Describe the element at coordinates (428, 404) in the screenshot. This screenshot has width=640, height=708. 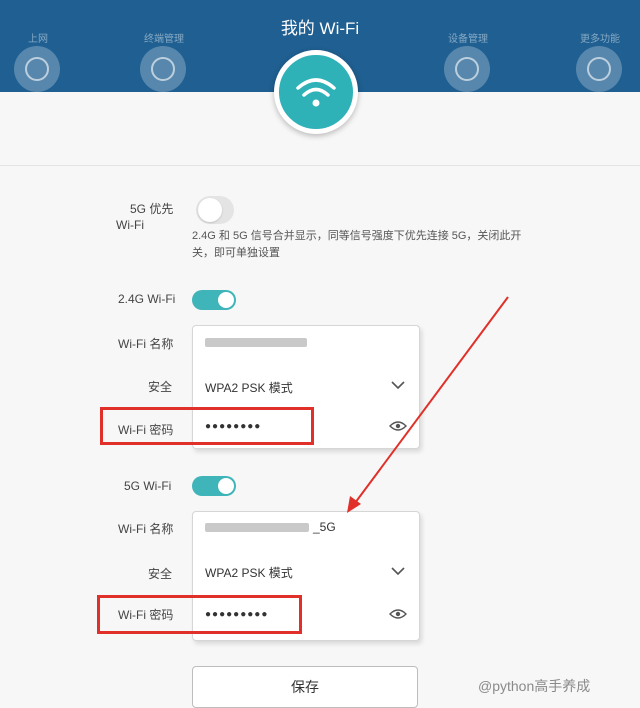
I see `annotation-arrow` at that location.